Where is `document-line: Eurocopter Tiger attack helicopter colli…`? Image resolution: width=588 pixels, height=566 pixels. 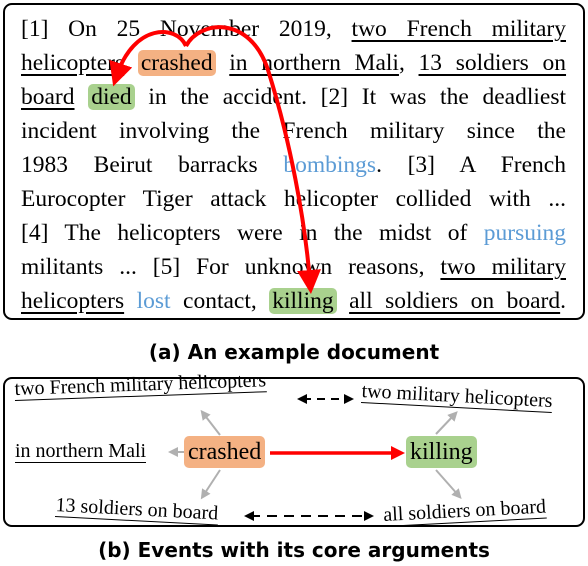 document-line: Eurocopter Tiger attack helicopter colli… is located at coordinates (293, 199).